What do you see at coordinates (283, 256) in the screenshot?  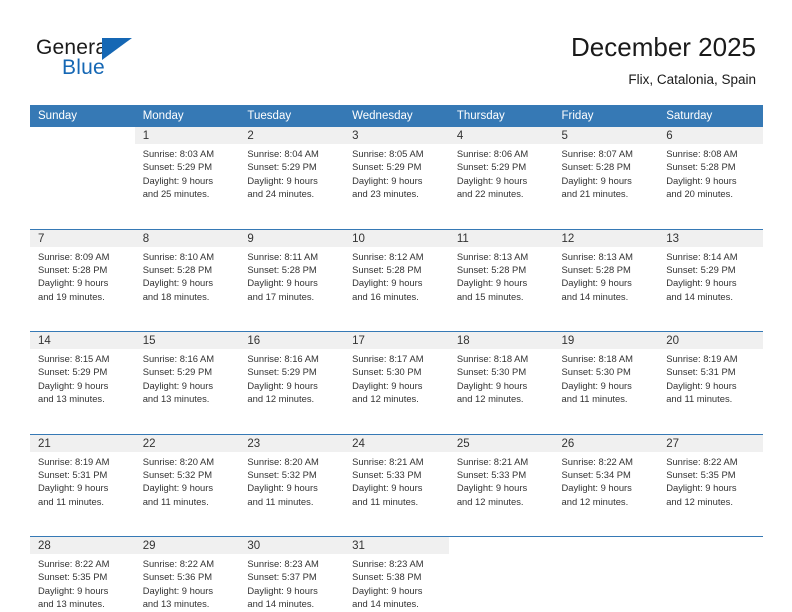 I see `day-detail-line: Sunrise: 8:11 AM` at bounding box center [283, 256].